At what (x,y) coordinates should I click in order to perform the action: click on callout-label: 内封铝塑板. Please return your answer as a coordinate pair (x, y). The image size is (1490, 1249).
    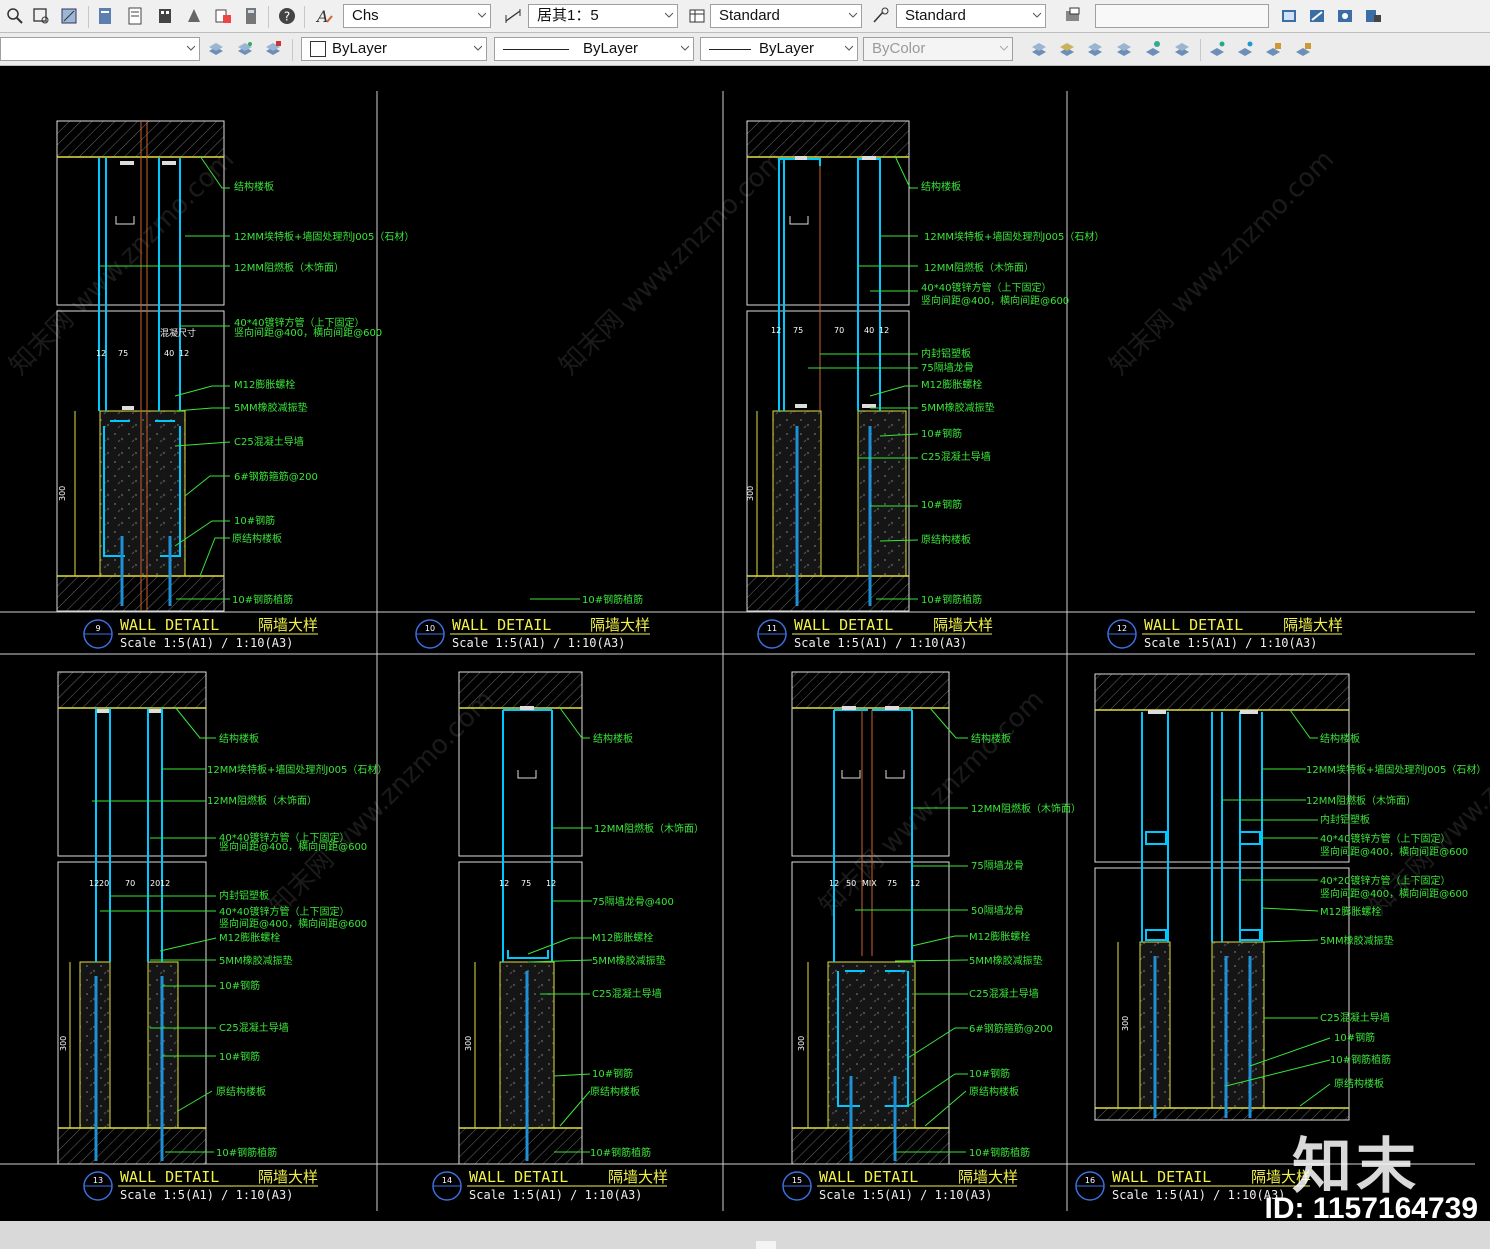
    Looking at the image, I should click on (1345, 819).